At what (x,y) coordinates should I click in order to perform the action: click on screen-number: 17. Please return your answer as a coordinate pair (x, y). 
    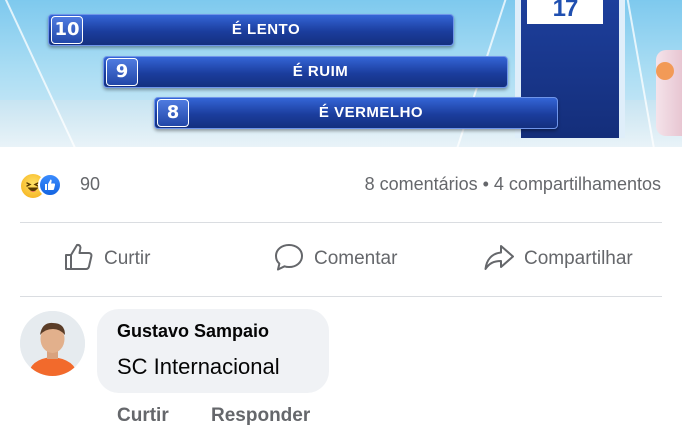
    Looking at the image, I should click on (565, 12).